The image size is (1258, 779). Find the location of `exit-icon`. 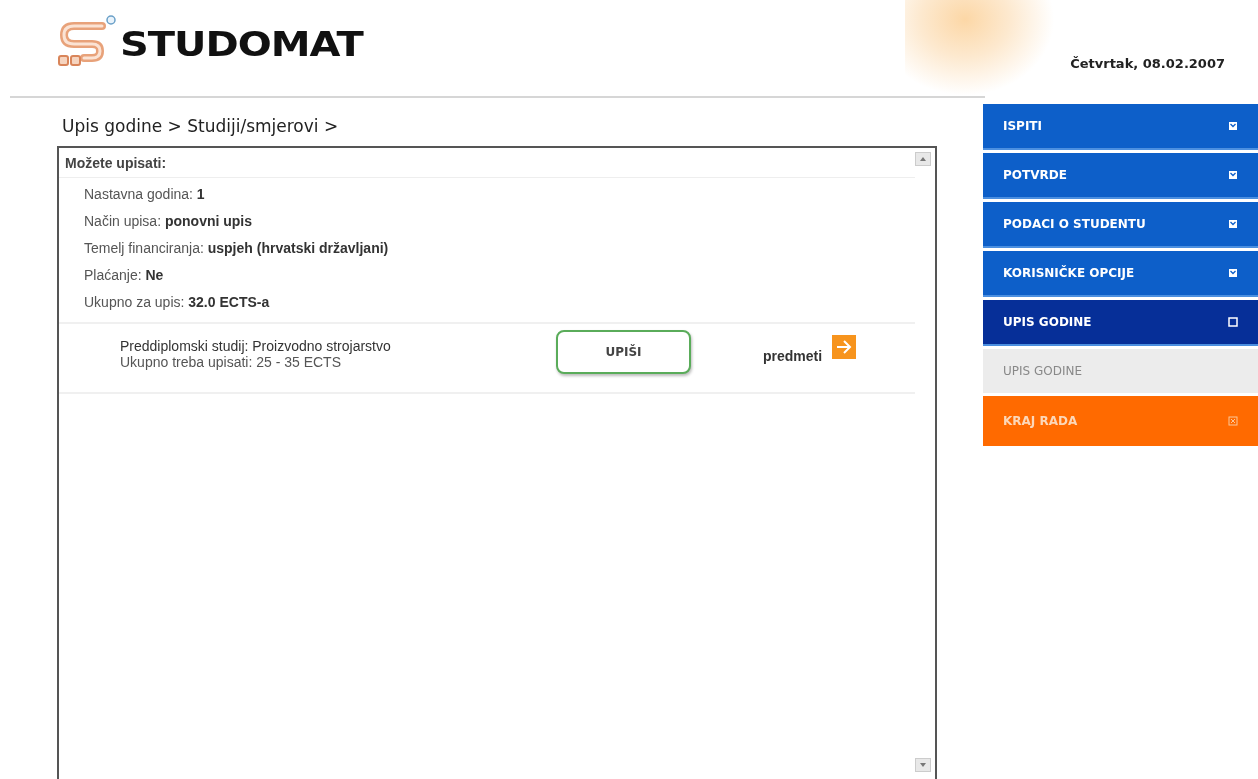

exit-icon is located at coordinates (1233, 421).